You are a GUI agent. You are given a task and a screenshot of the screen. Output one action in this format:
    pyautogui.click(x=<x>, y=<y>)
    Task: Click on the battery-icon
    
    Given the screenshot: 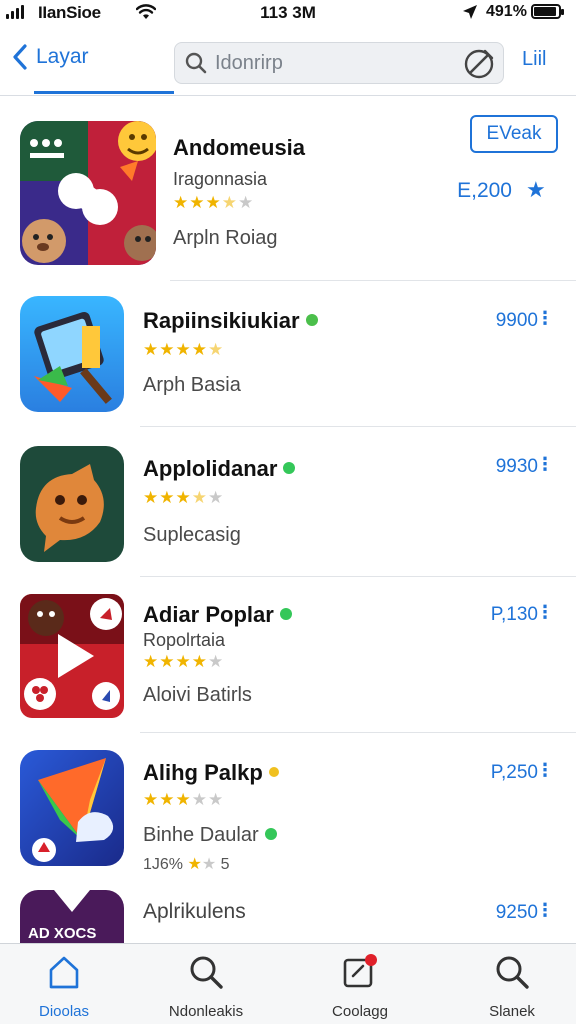 What is the action you would take?
    pyautogui.click(x=547, y=11)
    